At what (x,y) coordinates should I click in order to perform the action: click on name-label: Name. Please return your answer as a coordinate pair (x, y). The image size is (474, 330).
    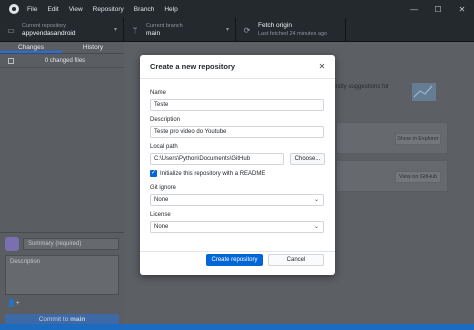
    Looking at the image, I should click on (158, 93).